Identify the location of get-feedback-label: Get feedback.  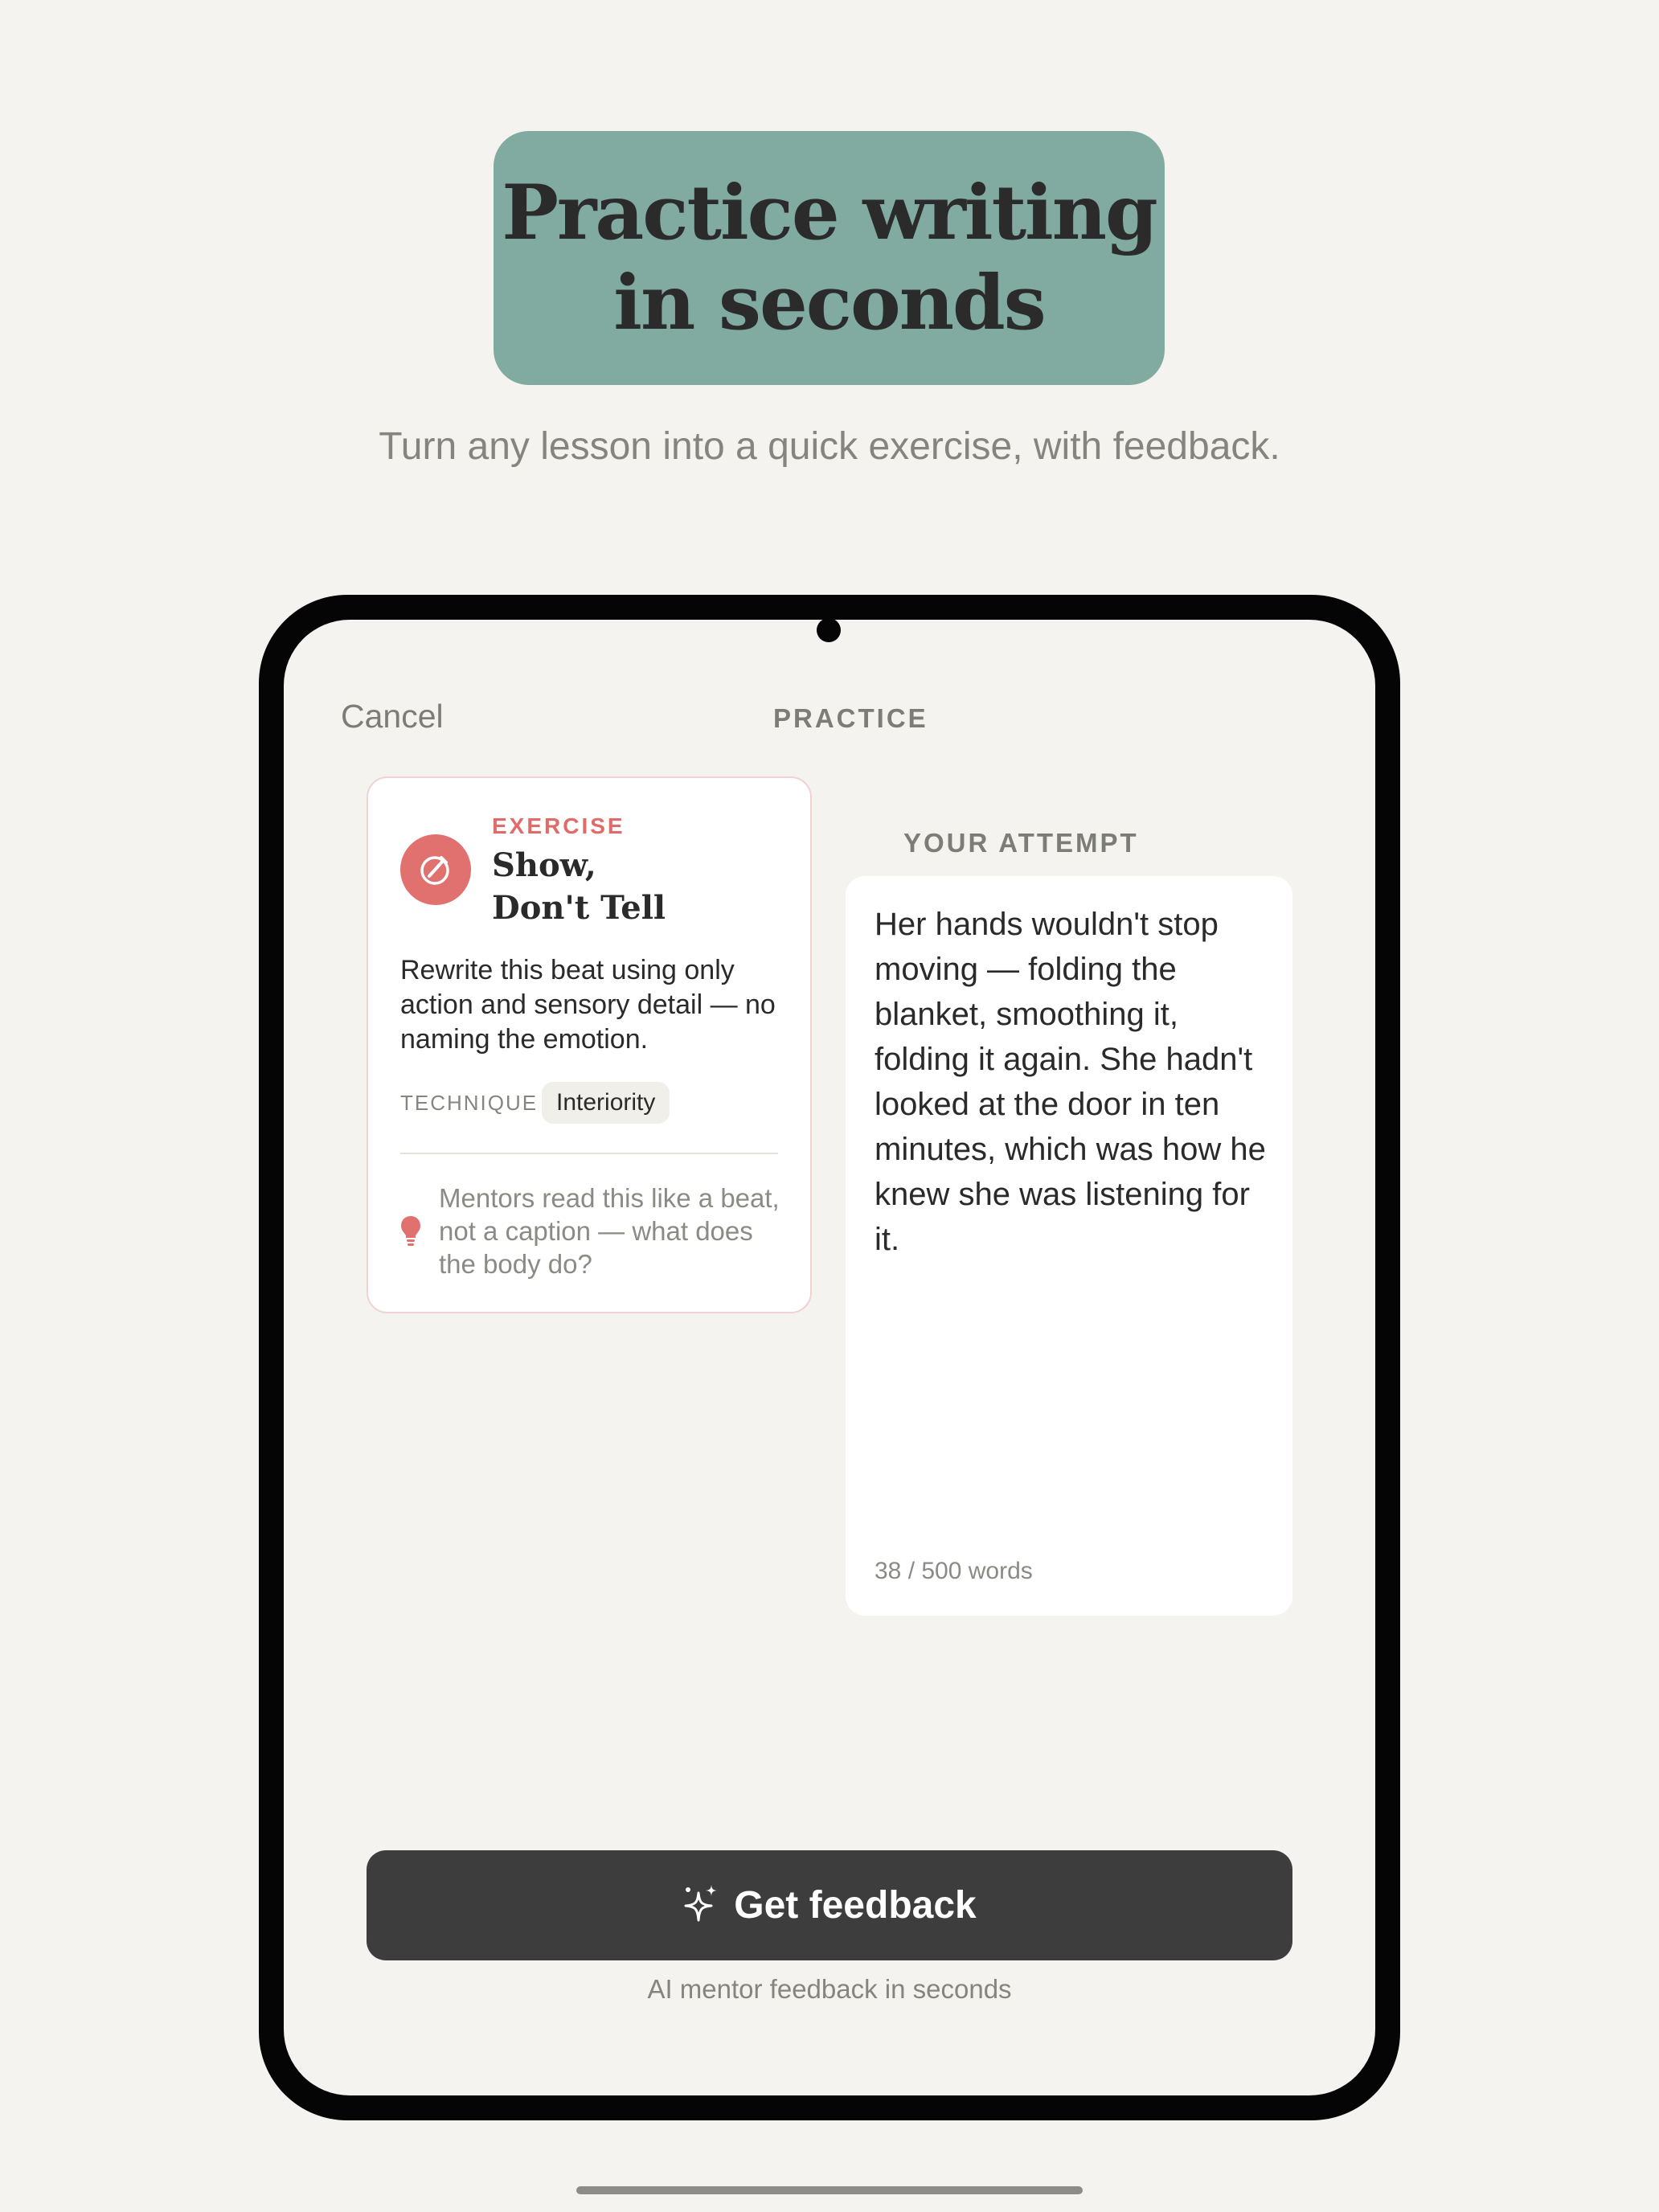
(855, 1905).